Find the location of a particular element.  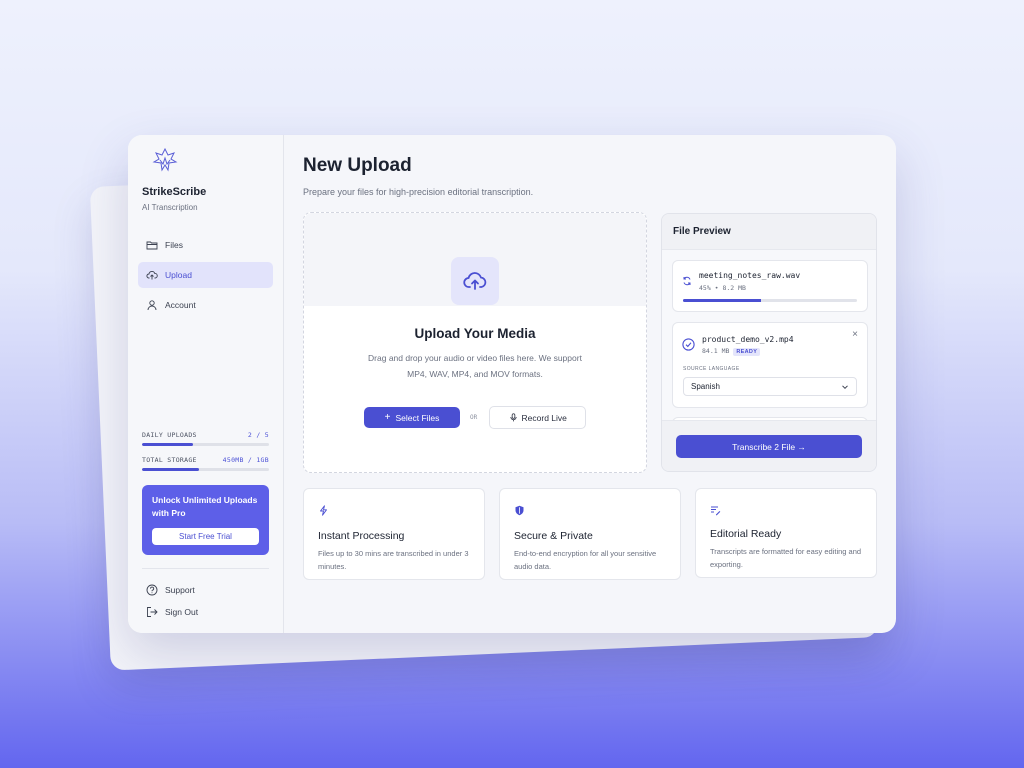

file-size: 84.1 MB is located at coordinates (716, 351).